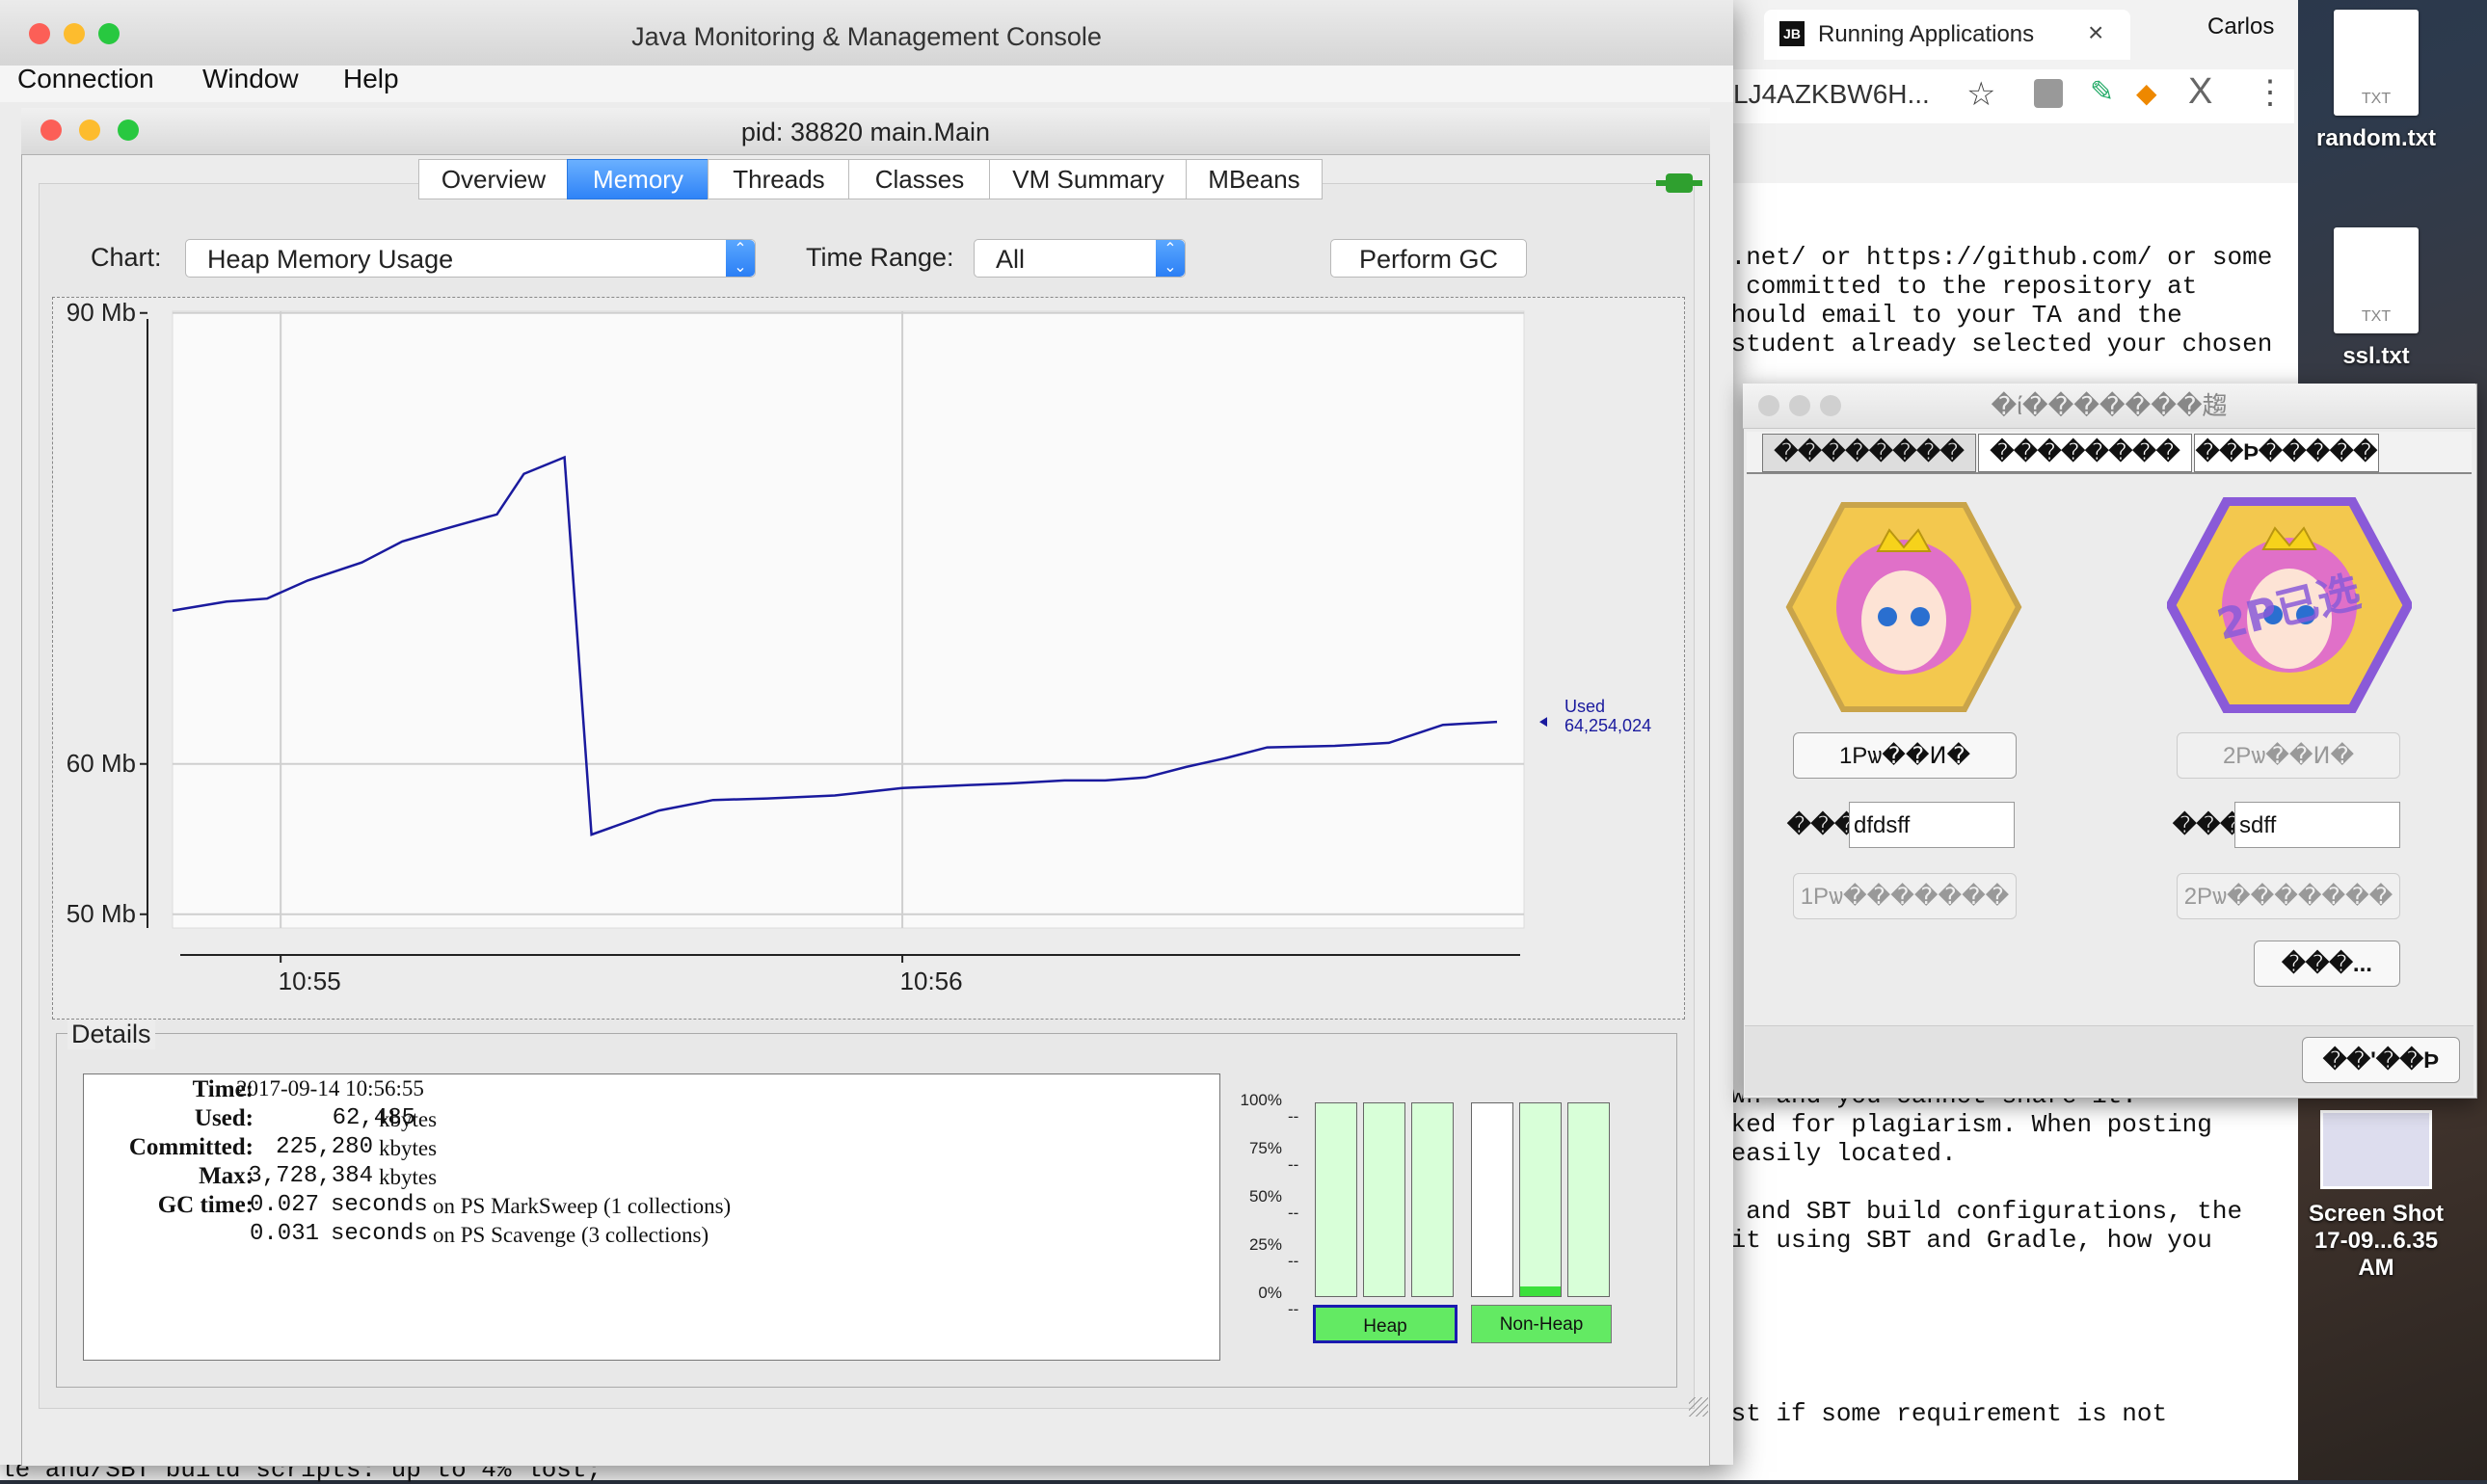 The height and width of the screenshot is (1484, 2487). I want to click on nonheap-button: Non-Heap, so click(1541, 1324).